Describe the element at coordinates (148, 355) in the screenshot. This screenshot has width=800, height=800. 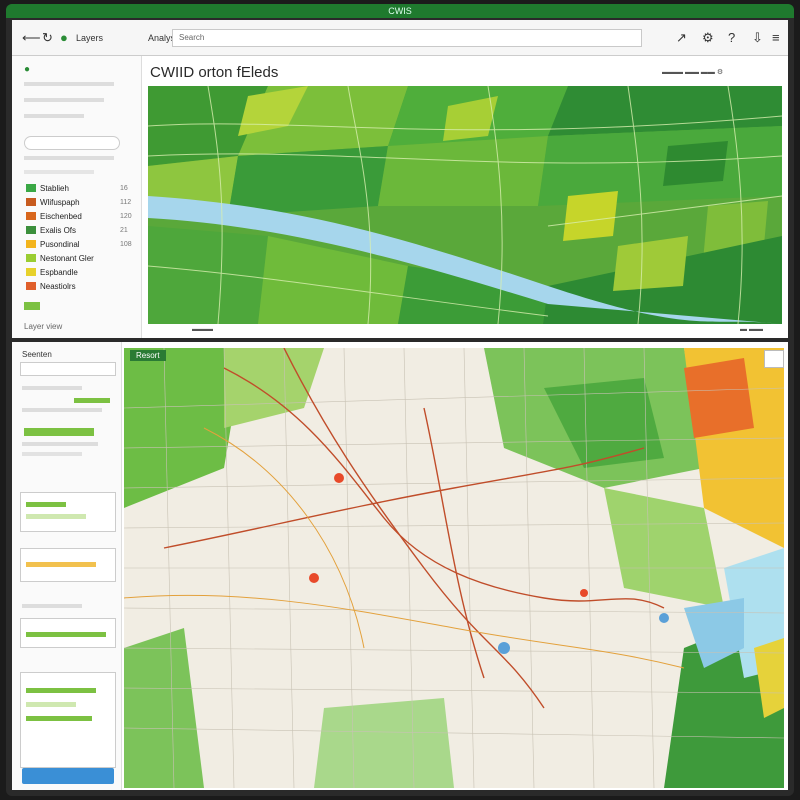
I see `map-tab: Resort` at that location.